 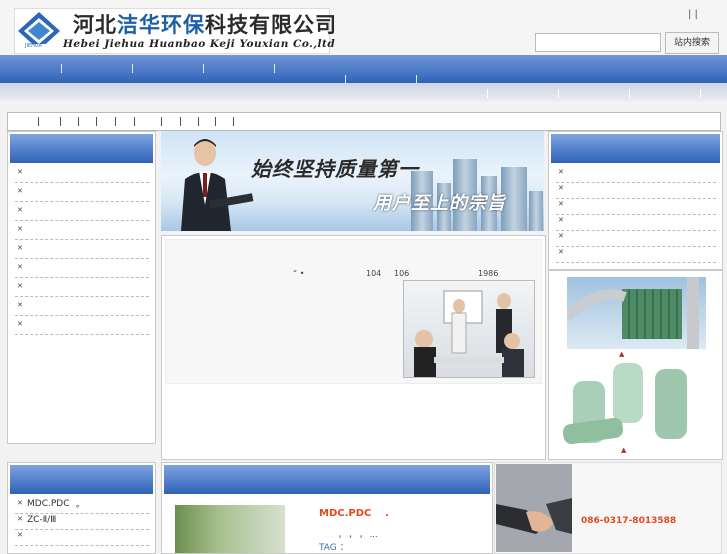 I want to click on sub-nav, so click(x=363, y=92).